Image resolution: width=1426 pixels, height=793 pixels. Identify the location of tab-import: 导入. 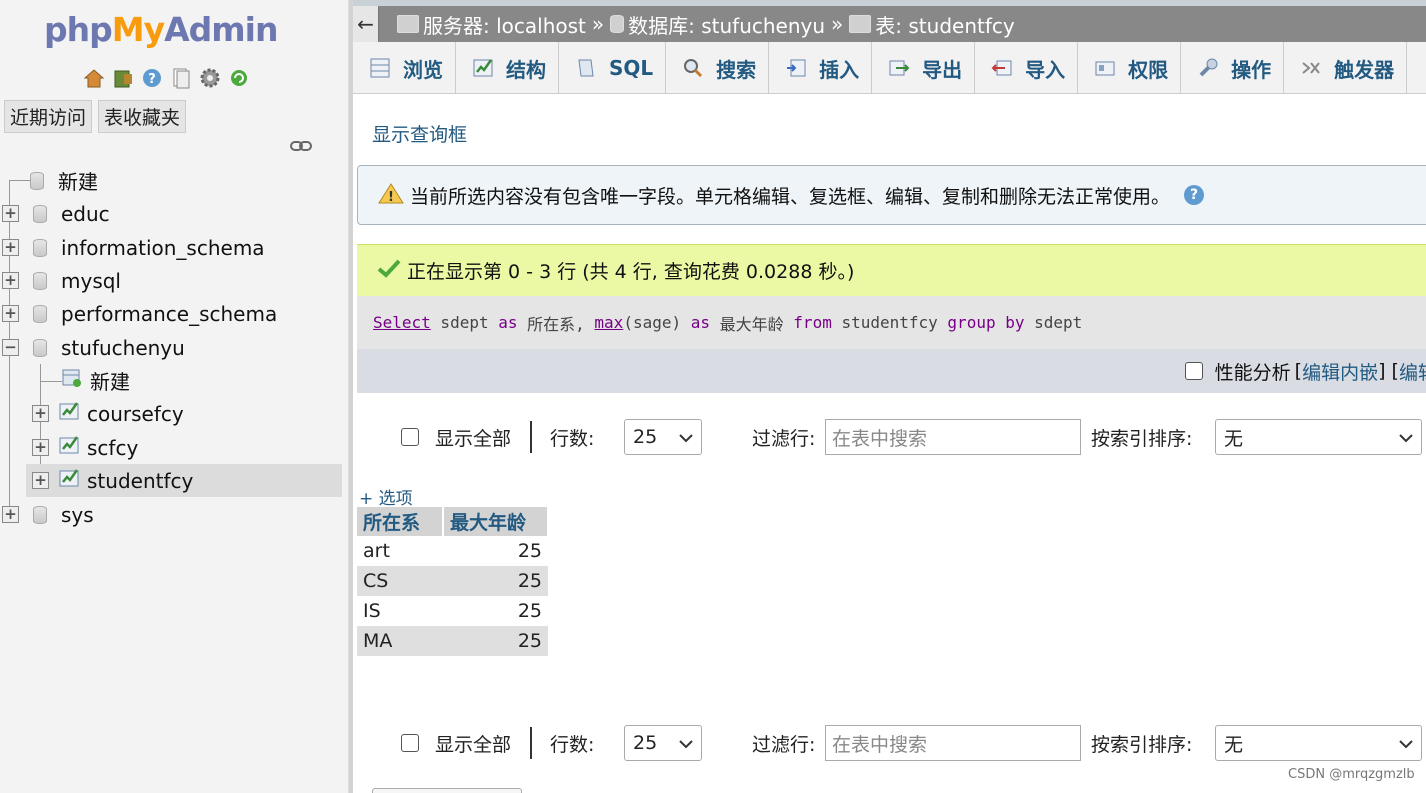
(1027, 67).